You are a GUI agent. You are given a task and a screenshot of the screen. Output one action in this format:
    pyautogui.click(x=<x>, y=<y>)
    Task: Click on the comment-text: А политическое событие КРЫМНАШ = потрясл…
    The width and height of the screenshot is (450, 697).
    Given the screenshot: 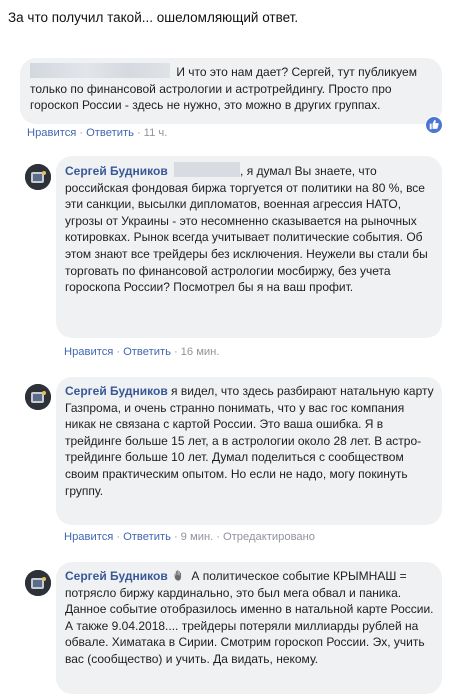 What is the action you would take?
    pyautogui.click(x=249, y=617)
    